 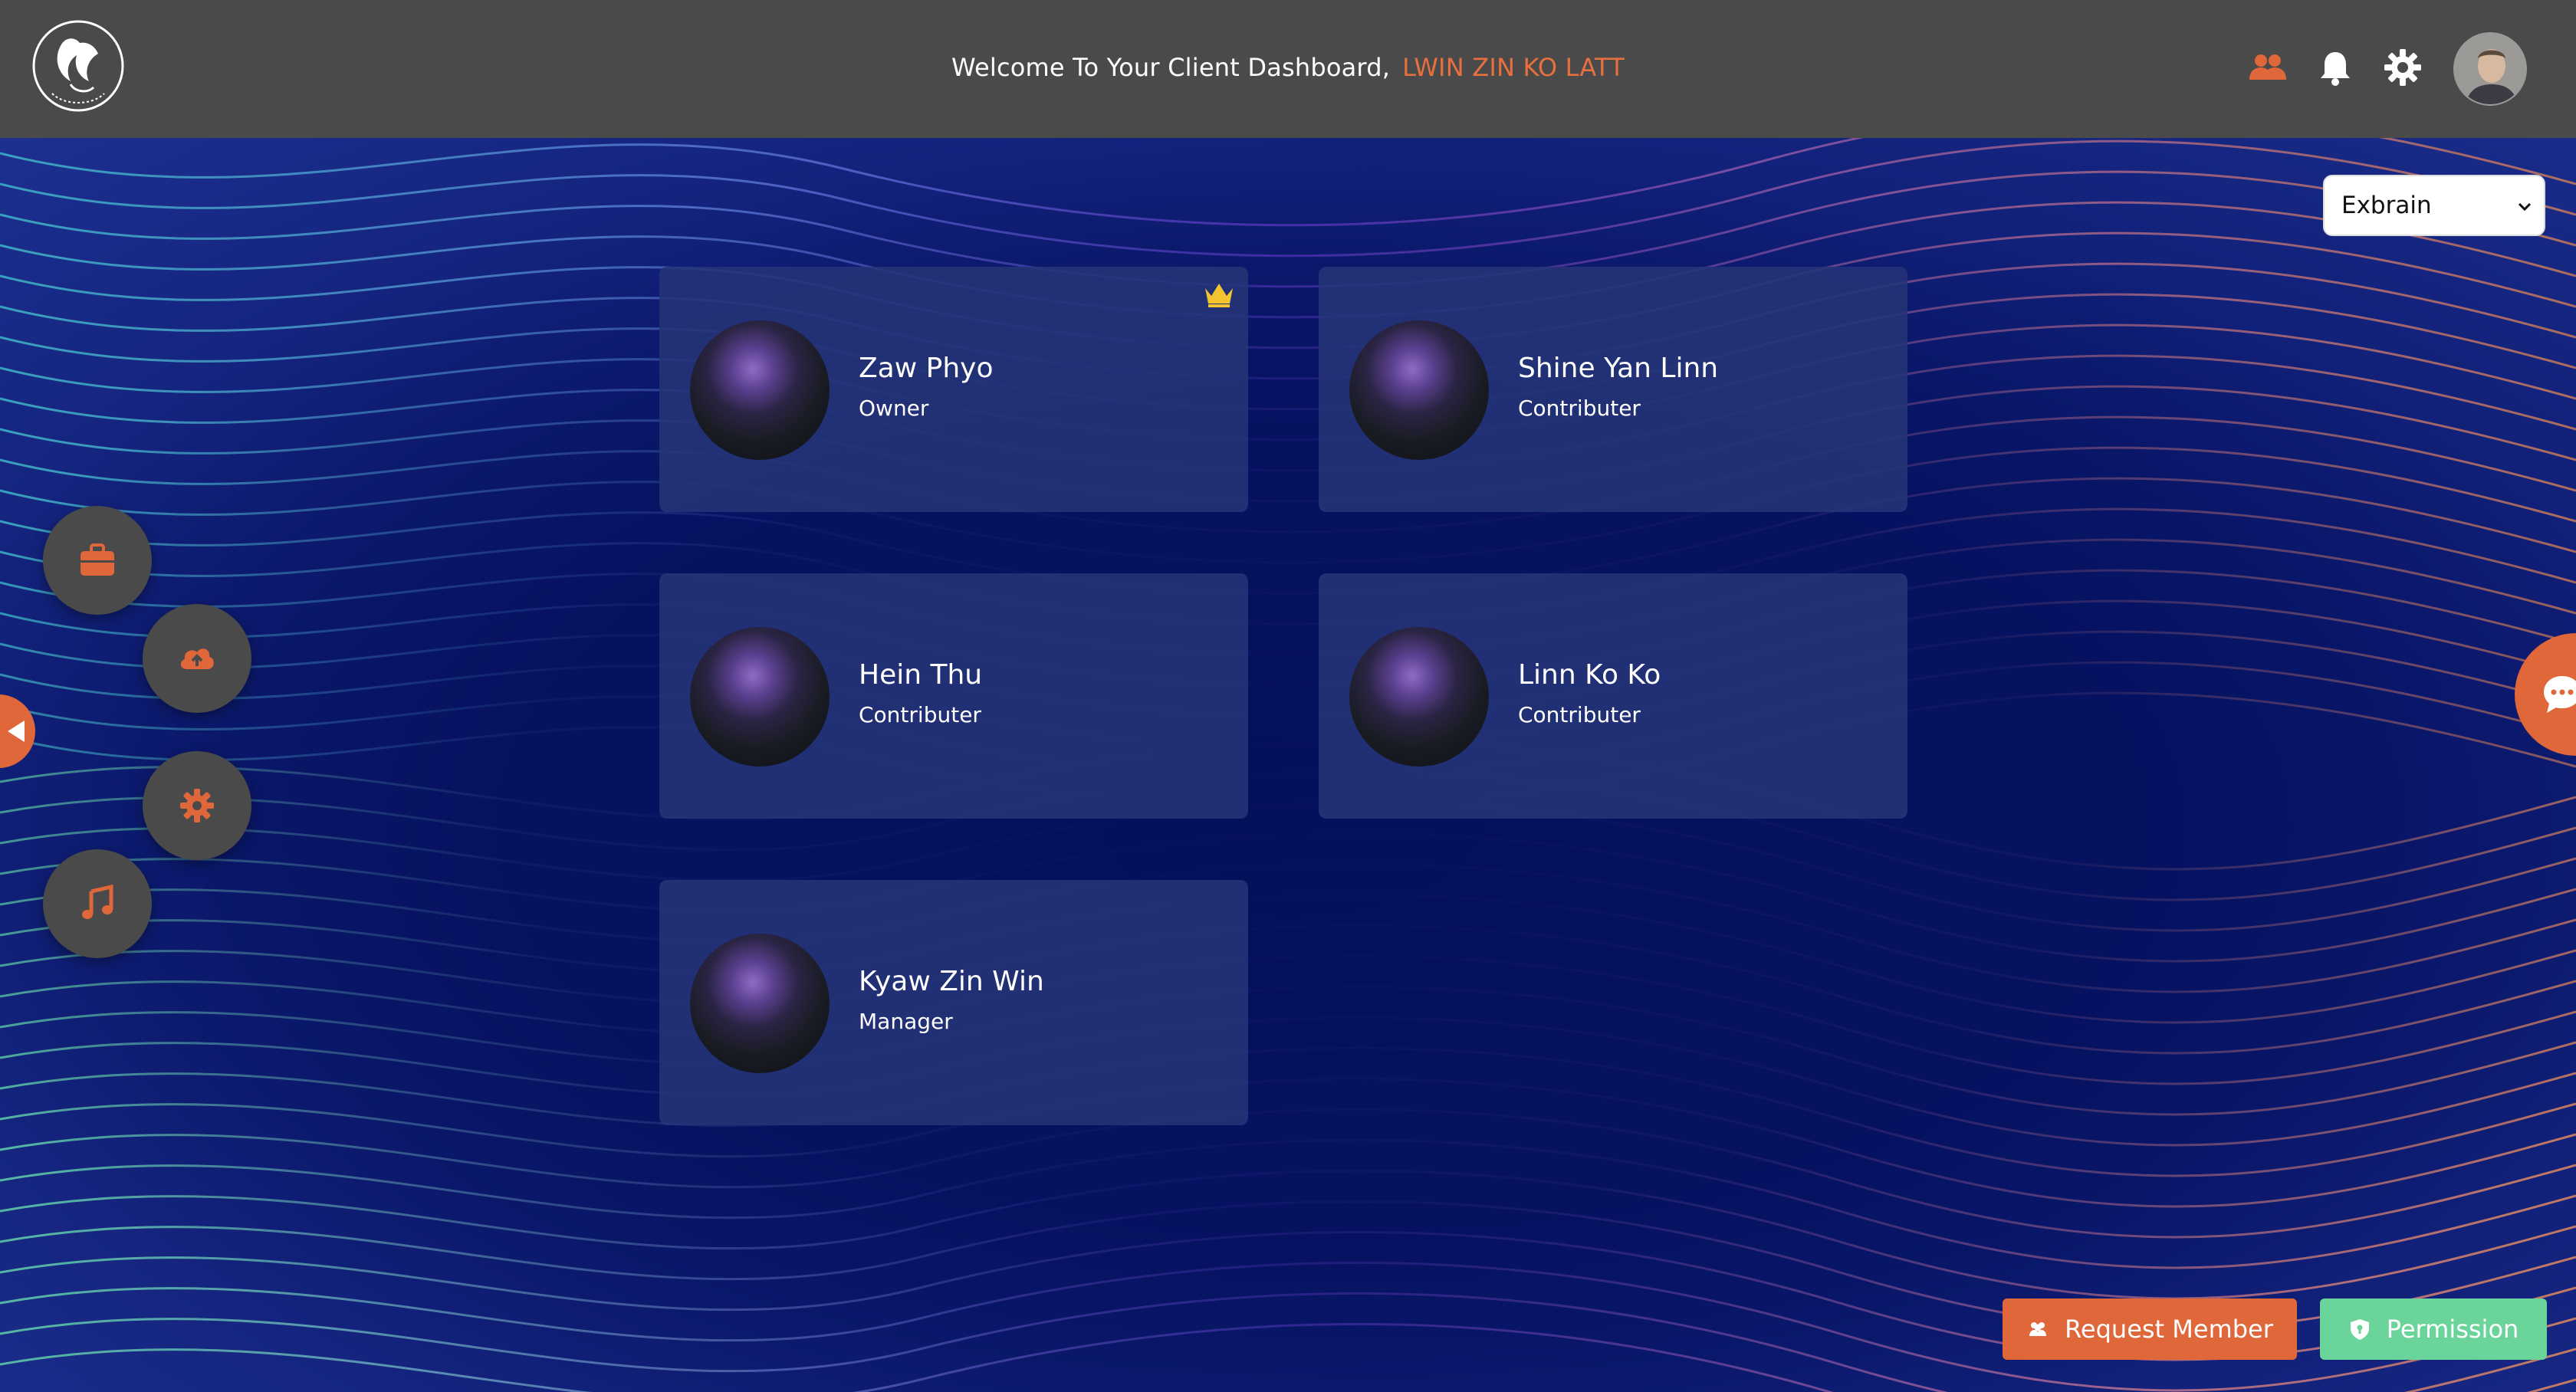 What do you see at coordinates (1613, 696) in the screenshot?
I see `member-card-linn-ko-ko: Linn Ko Ko Contributer` at bounding box center [1613, 696].